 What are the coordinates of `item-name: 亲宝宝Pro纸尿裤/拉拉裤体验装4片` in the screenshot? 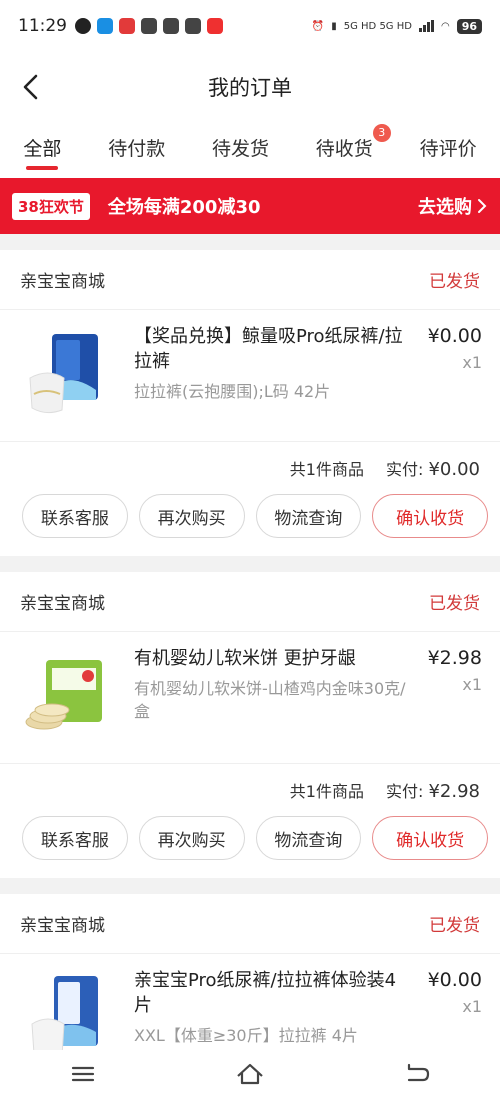 It's located at (265, 993).